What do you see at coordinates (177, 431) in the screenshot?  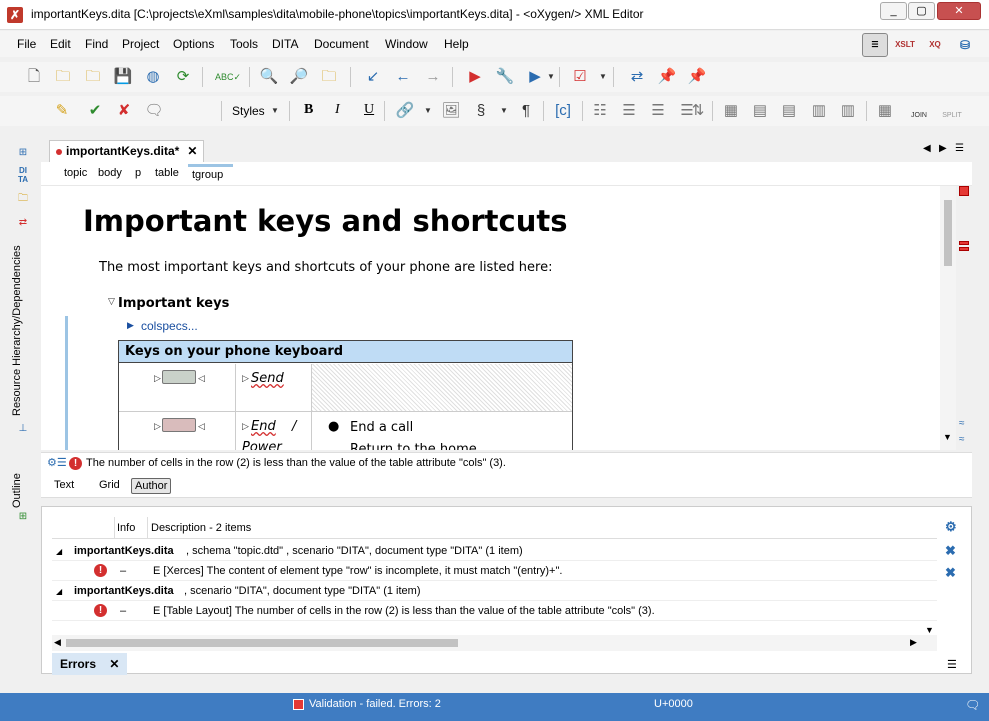 I see `table-cell: ▷ ◁` at bounding box center [177, 431].